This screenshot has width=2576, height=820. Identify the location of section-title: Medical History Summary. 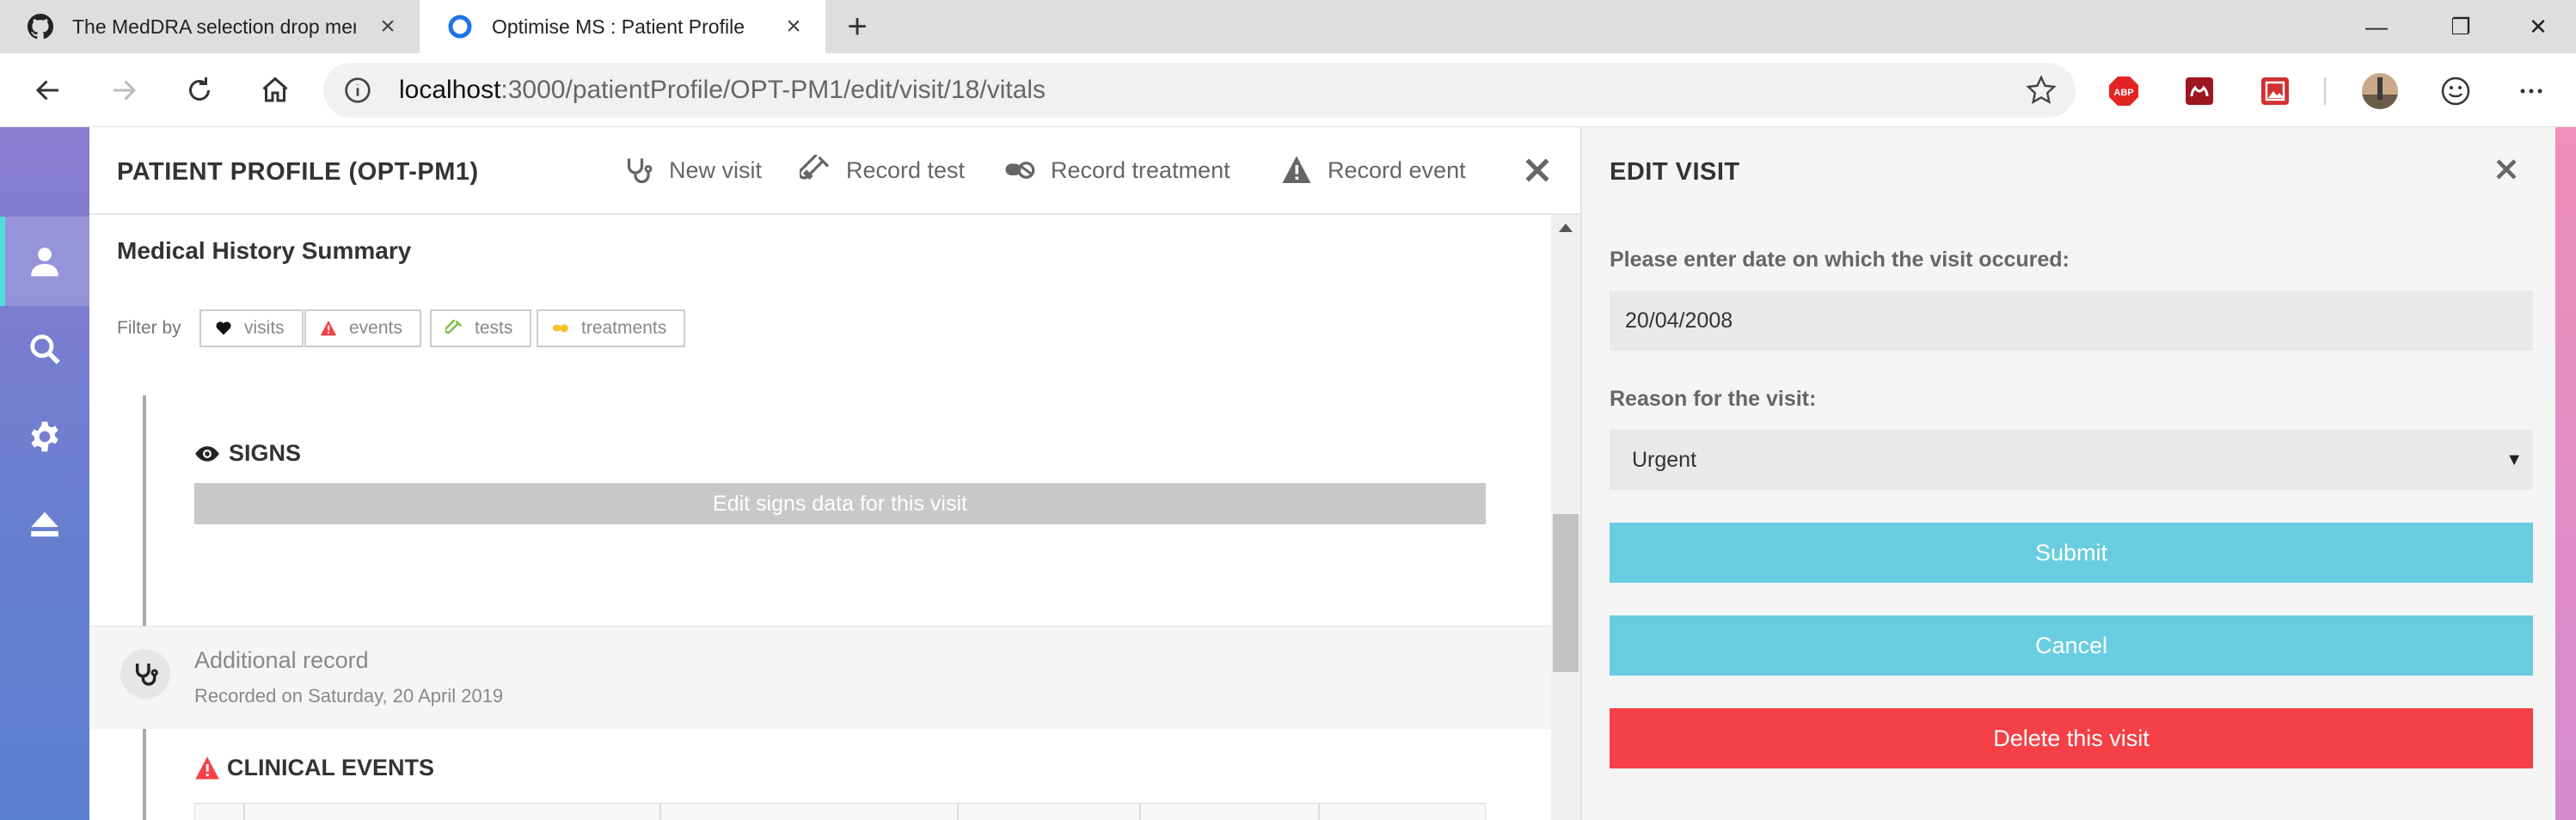
(264, 250).